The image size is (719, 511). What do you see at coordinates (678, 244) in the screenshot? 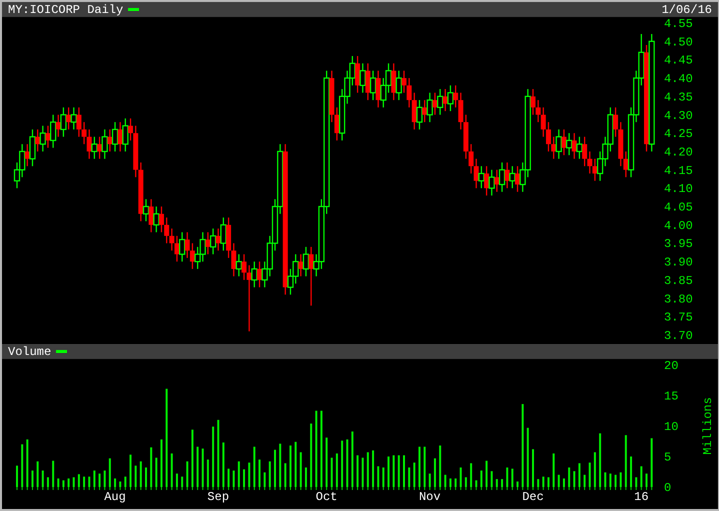
I see `price-axis-label: 3.95` at bounding box center [678, 244].